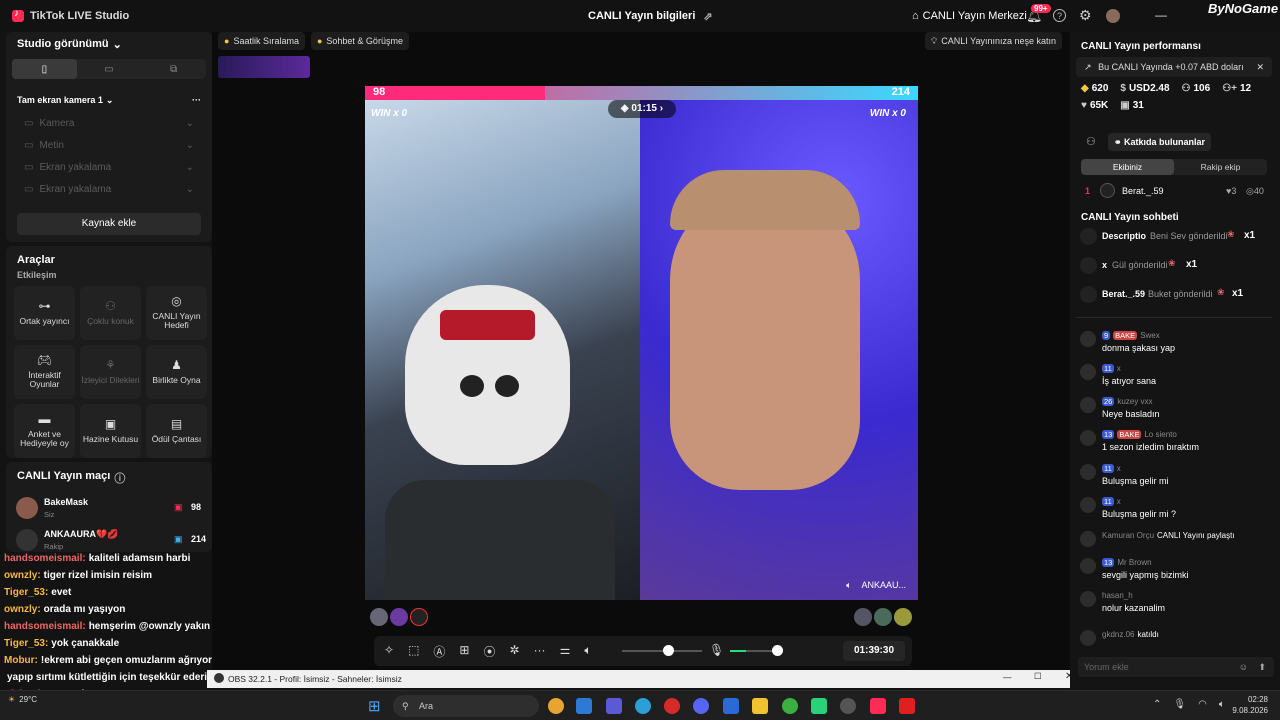  I want to click on taskbar-search: ⚲ Ara, so click(466, 706).